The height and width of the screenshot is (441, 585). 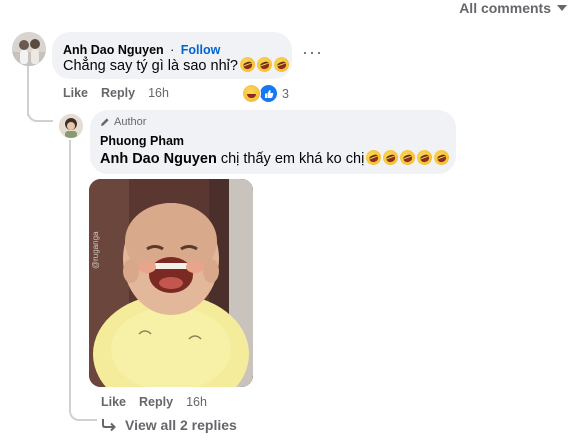 What do you see at coordinates (95, 250) in the screenshot?
I see `photo-watermark: @ruganga` at bounding box center [95, 250].